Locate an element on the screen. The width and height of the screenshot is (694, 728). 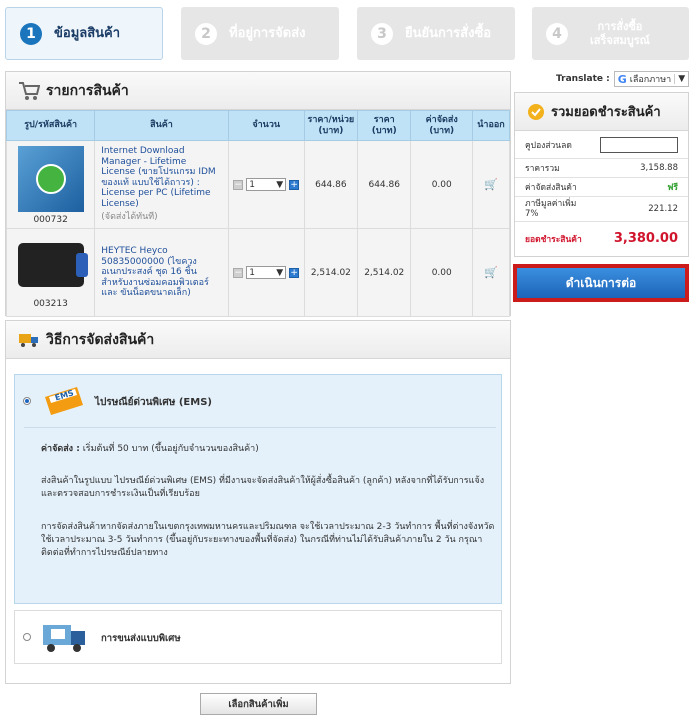
coupon-row: คูปองส่วนลด is located at coordinates (601, 145).